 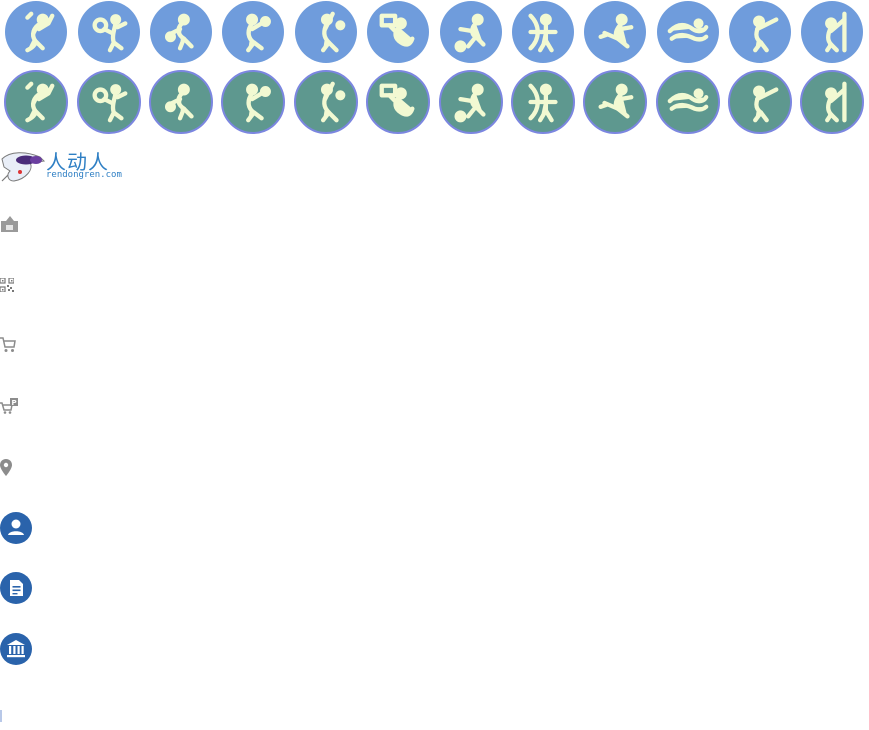 I want to click on svg-text: P, so click(x=14, y=403).